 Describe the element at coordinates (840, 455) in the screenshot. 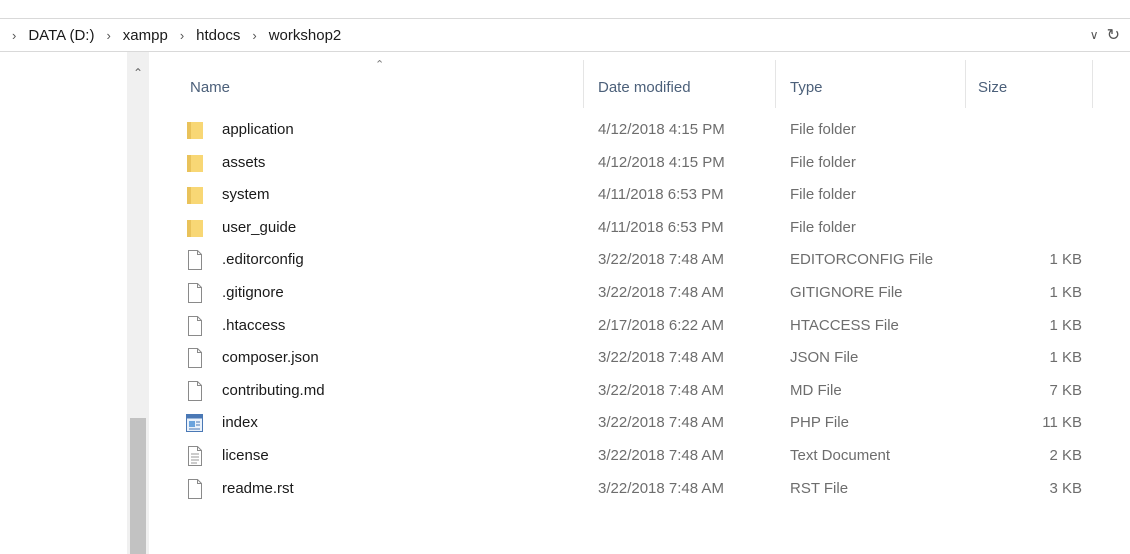

I see `file-type: Text Document` at that location.